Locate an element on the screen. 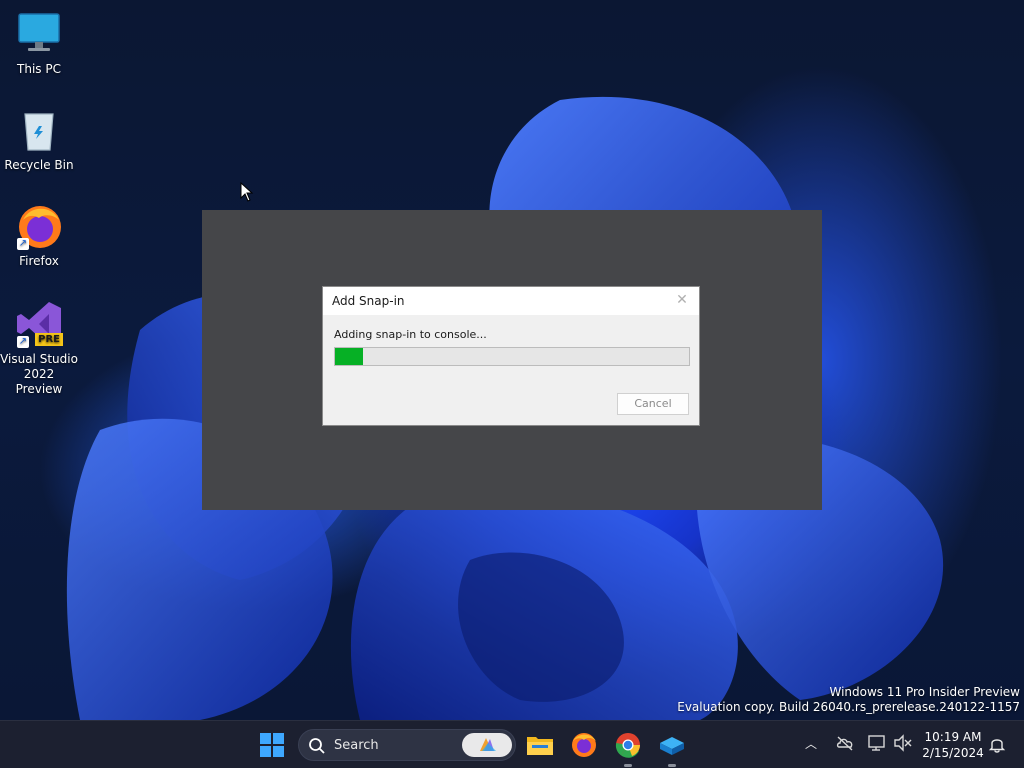 This screenshot has height=768, width=1024. copilot-button is located at coordinates (487, 745).